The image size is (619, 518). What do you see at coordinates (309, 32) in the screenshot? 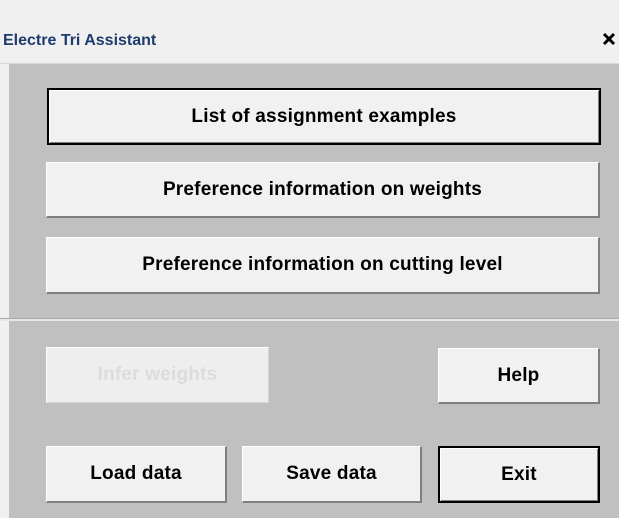
I see `title-bar: Electre Tri Assistant` at bounding box center [309, 32].